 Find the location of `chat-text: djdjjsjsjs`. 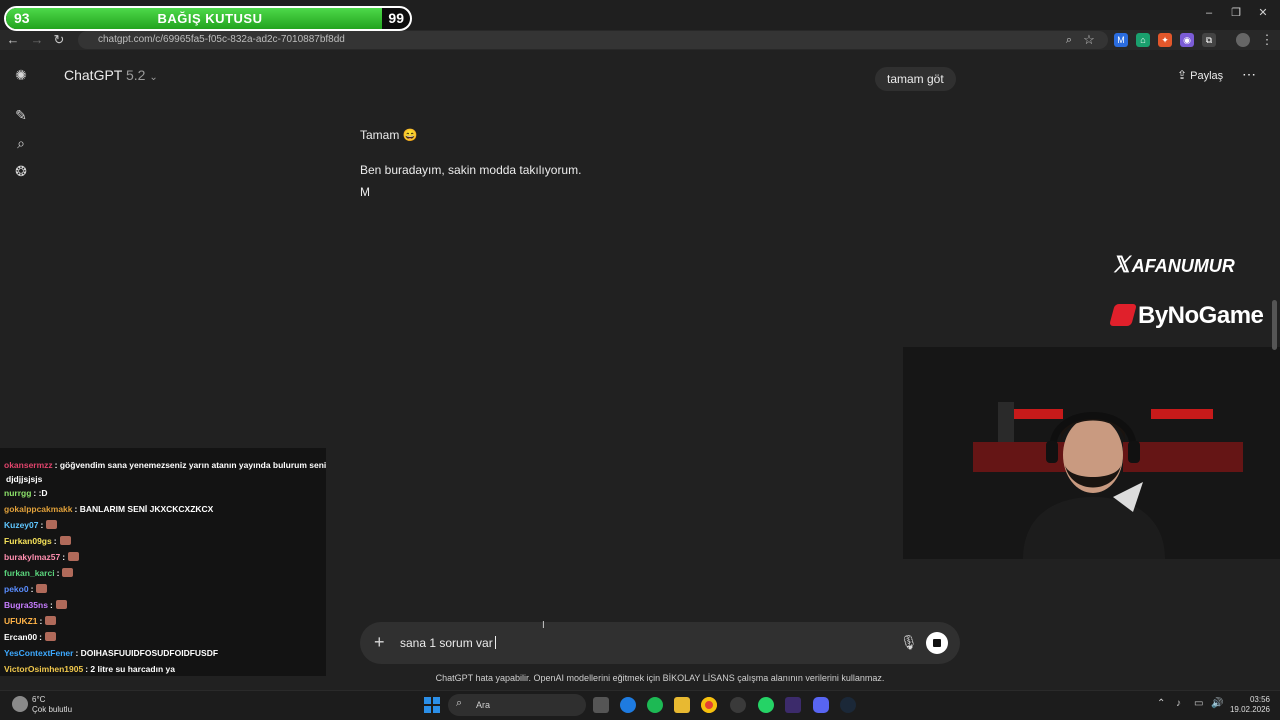

chat-text: djdjjsjsjs is located at coordinates (24, 479).